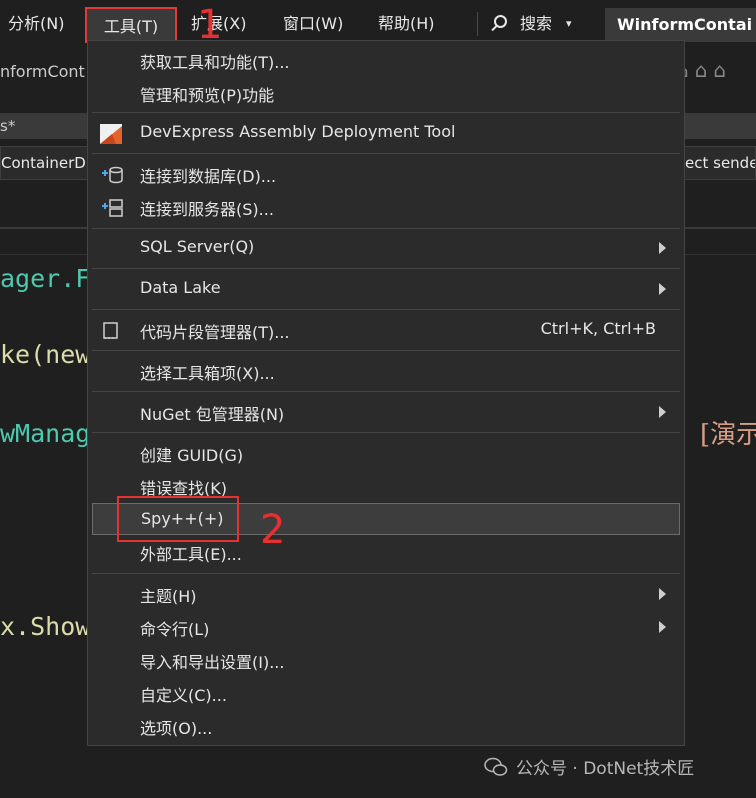  What do you see at coordinates (42, 71) in the screenshot?
I see `document-title: nformCont` at bounding box center [42, 71].